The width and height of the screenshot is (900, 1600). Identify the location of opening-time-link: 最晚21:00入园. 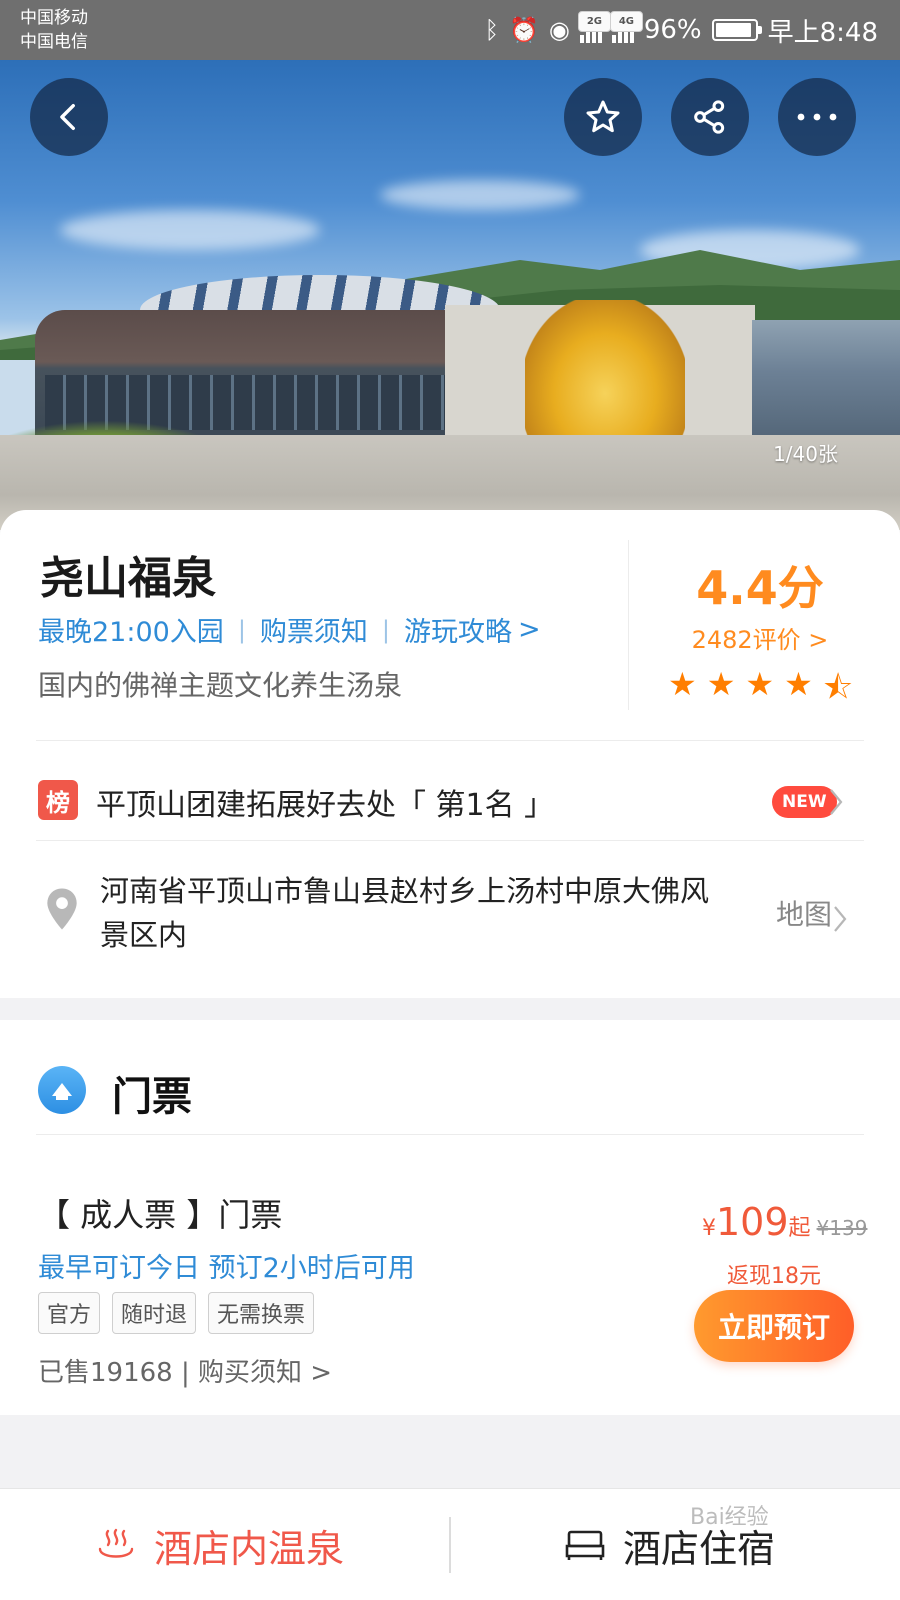
(131, 629).